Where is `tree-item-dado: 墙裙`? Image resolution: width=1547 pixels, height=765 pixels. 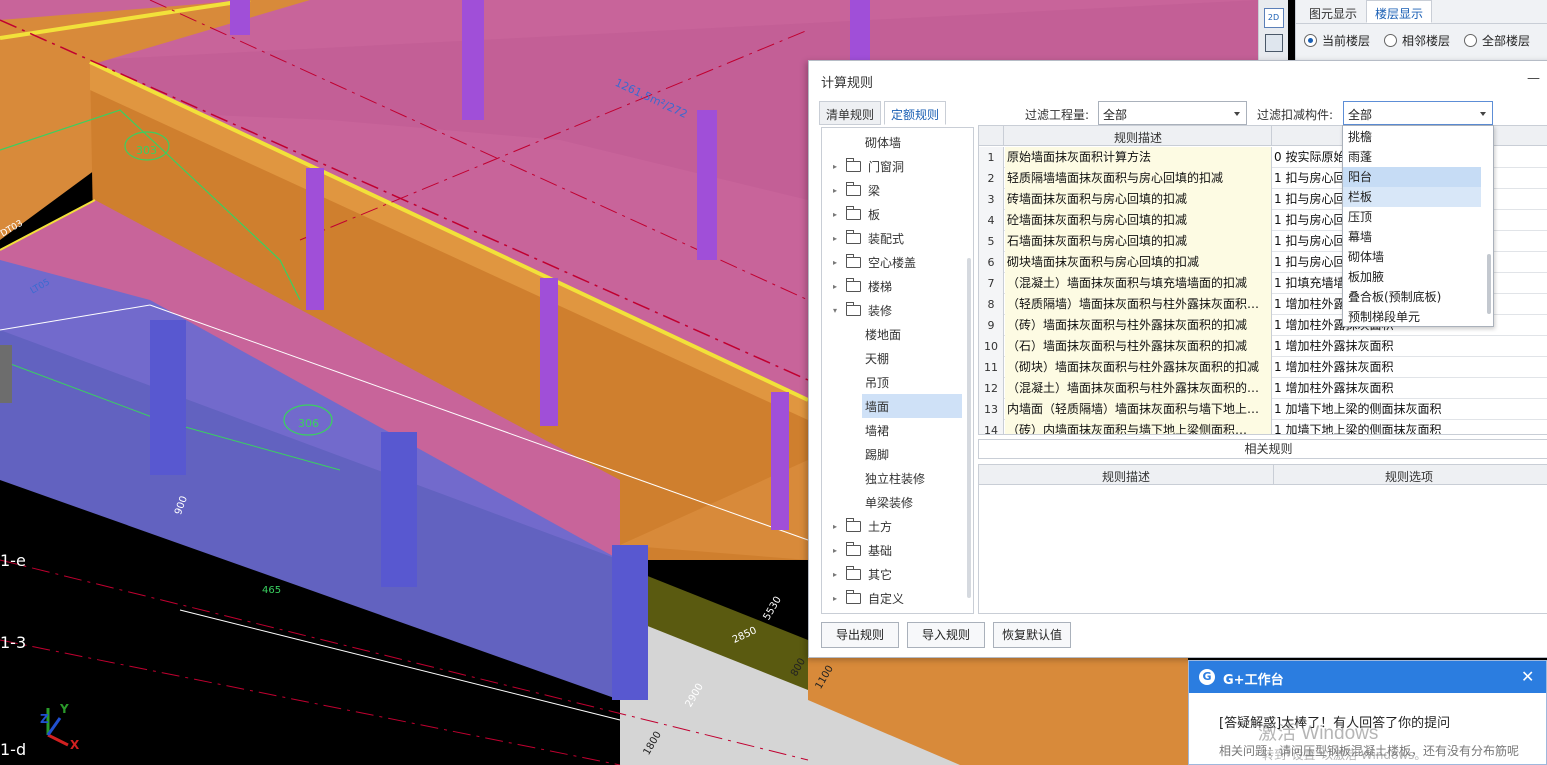
tree-item-dado: 墙裙 is located at coordinates (897, 430).